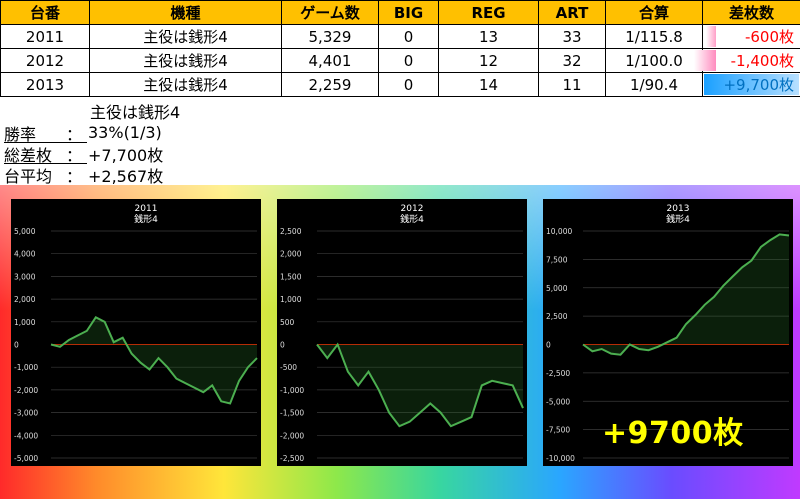 The image size is (800, 499). What do you see at coordinates (572, 36) in the screenshot?
I see `cell-art: 33` at bounding box center [572, 36].